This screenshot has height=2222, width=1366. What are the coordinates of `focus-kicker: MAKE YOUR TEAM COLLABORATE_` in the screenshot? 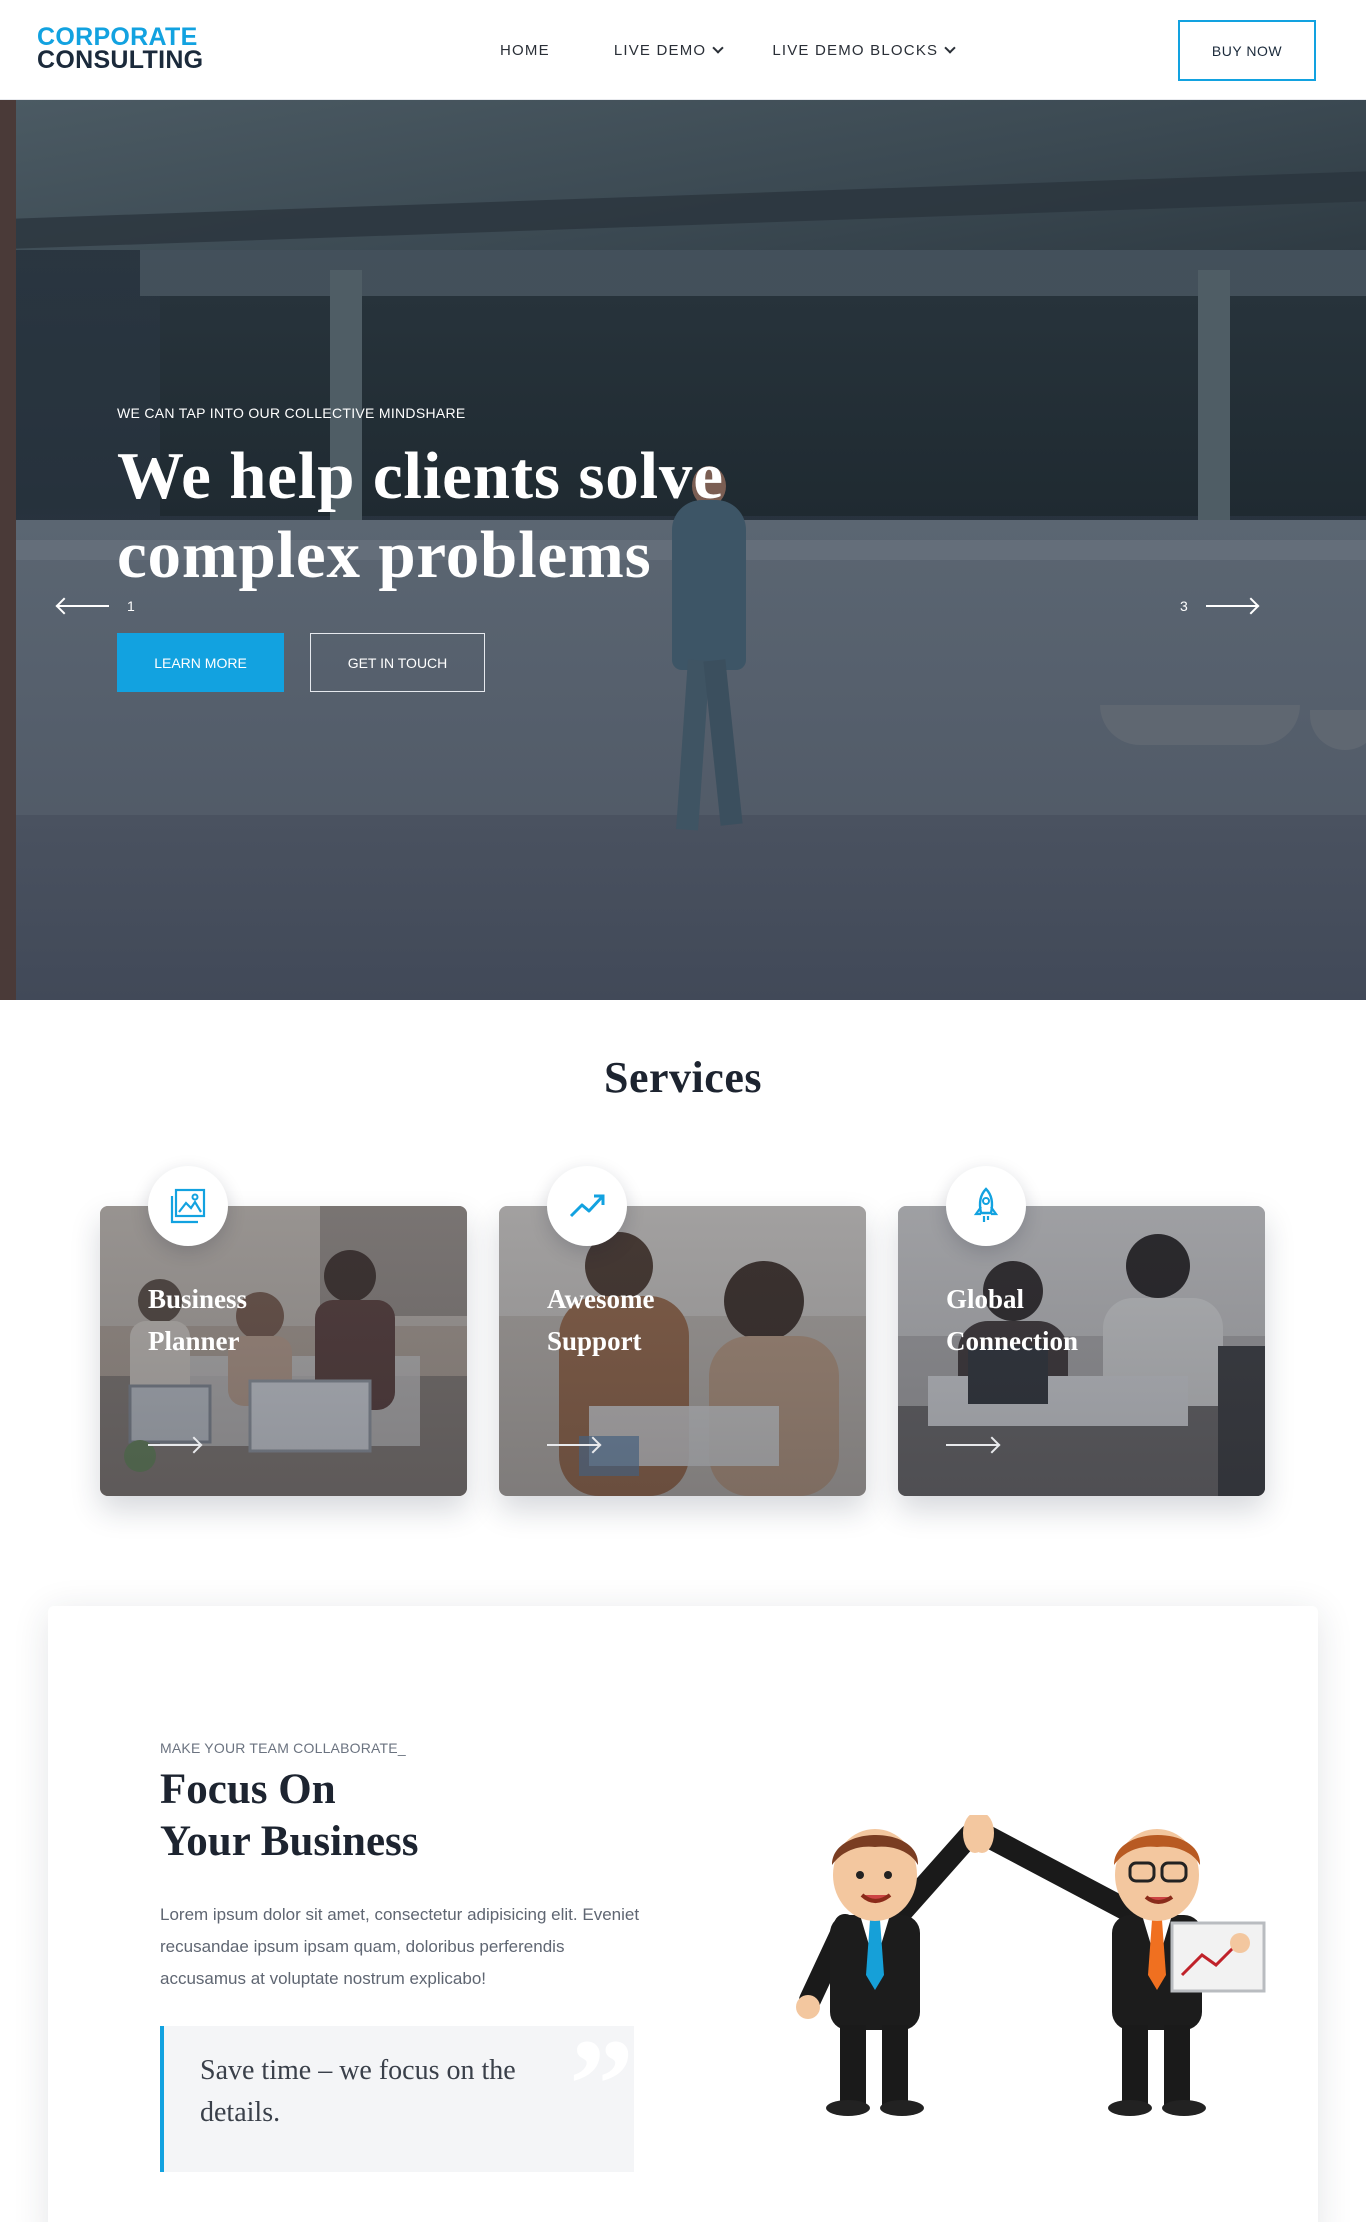 It's located at (283, 1748).